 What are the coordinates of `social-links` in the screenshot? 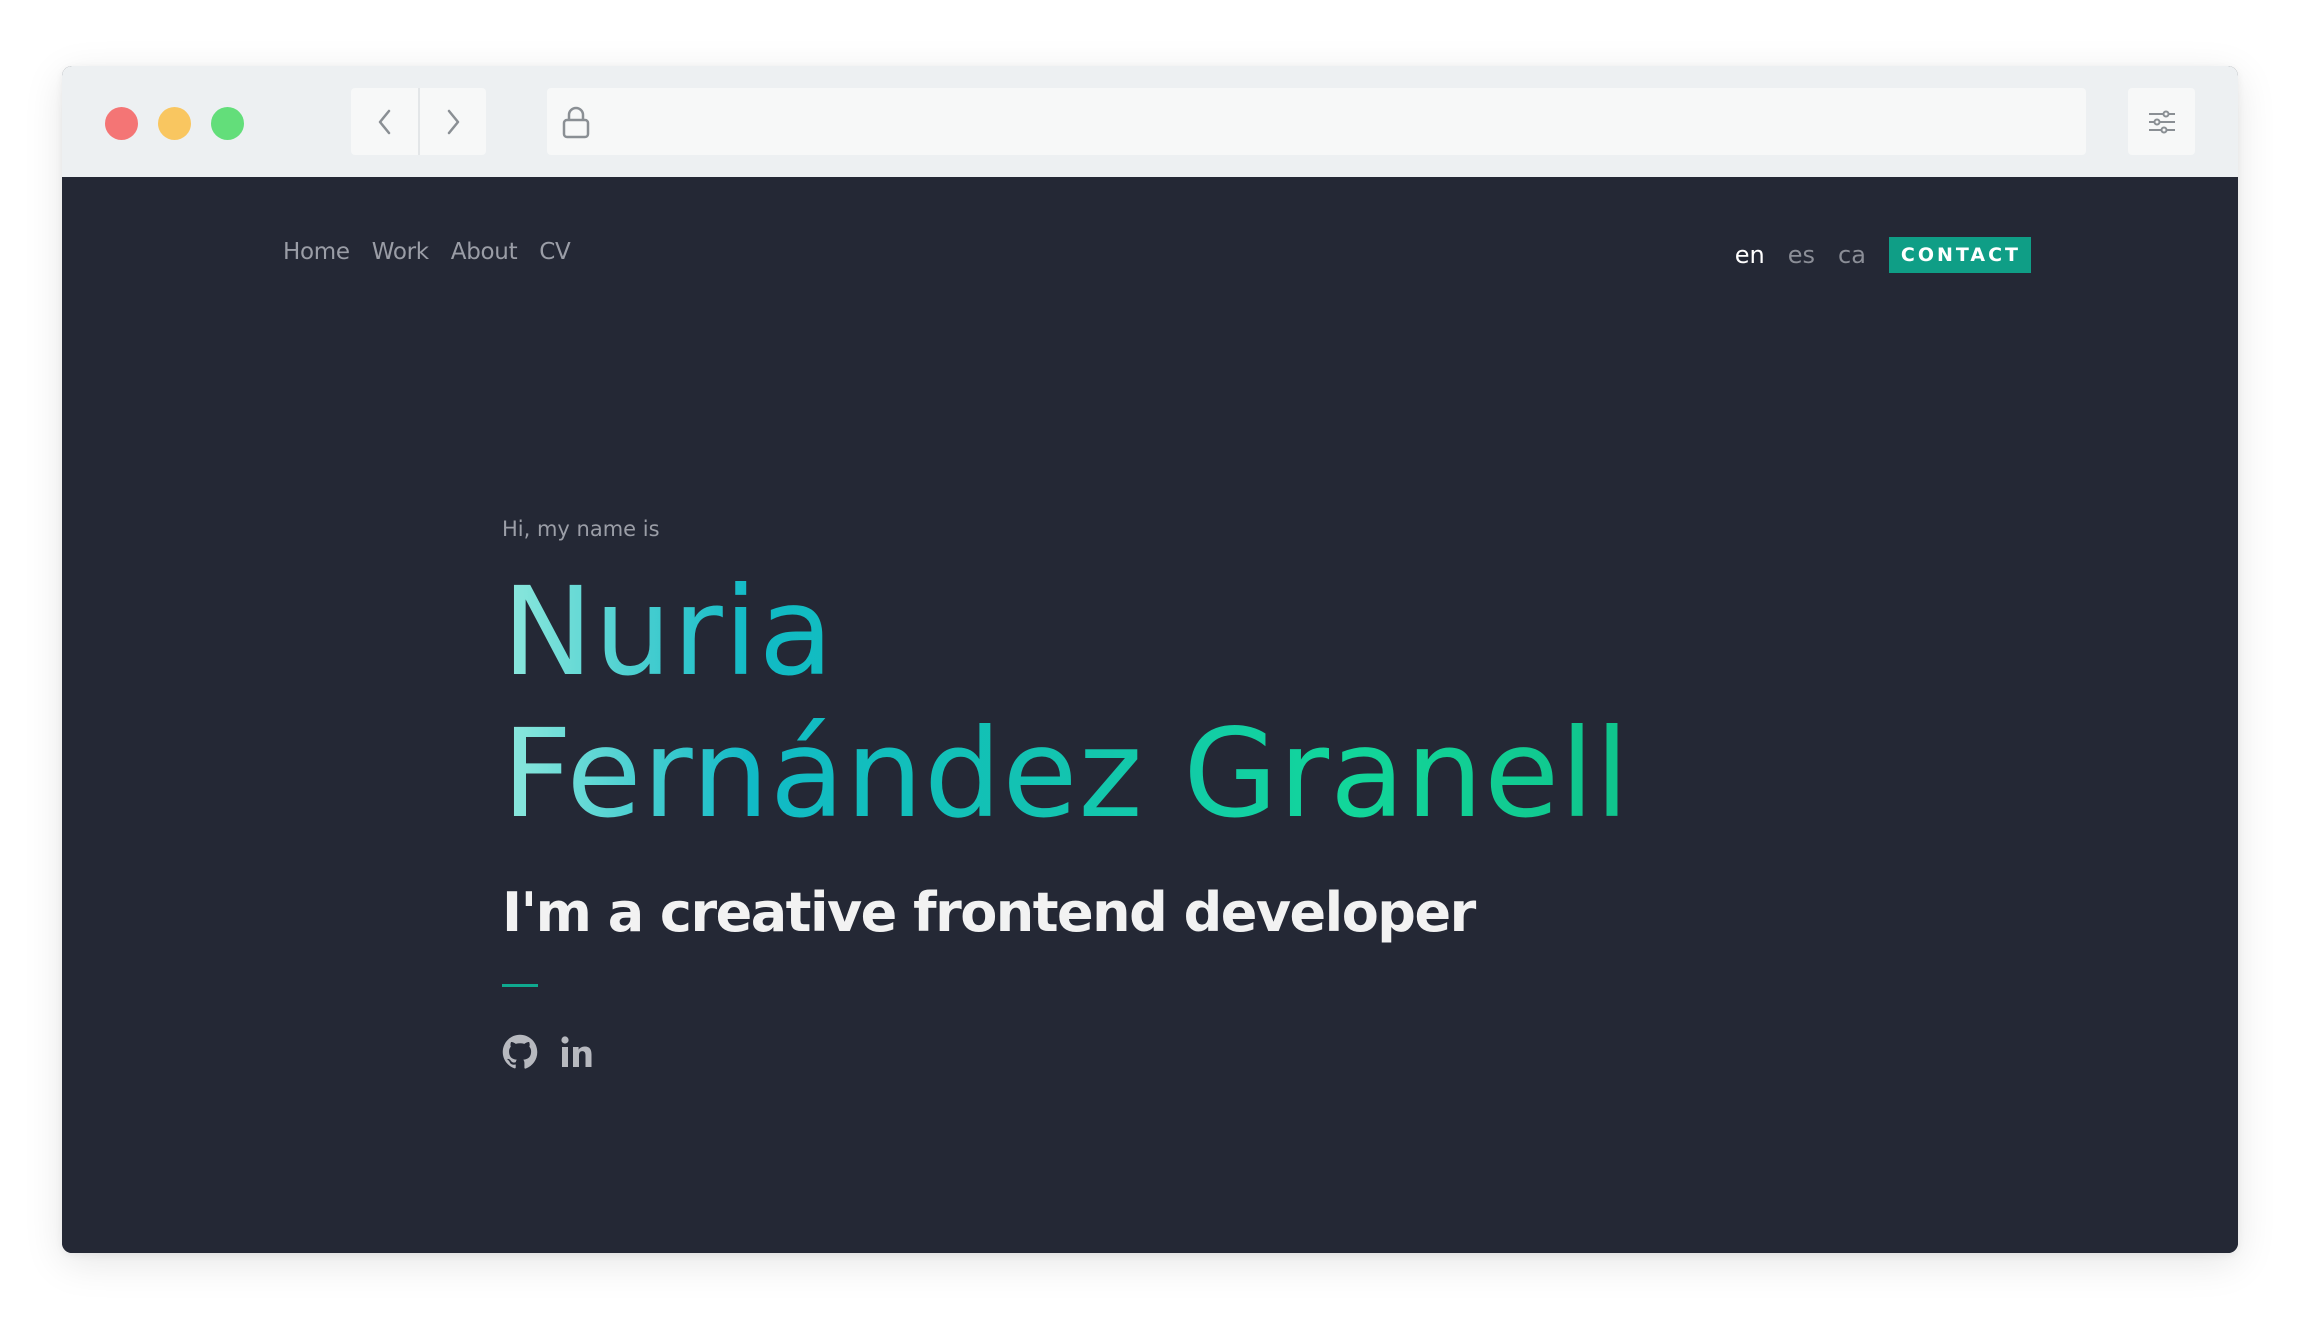 It's located at (1066, 1054).